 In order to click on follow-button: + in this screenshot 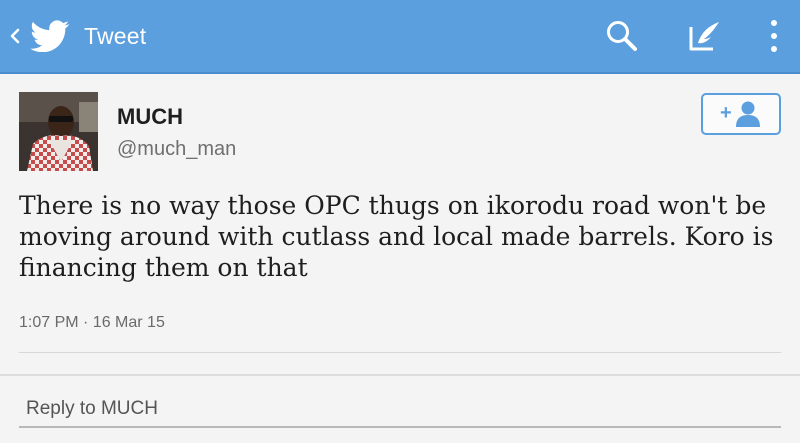, I will do `click(741, 114)`.